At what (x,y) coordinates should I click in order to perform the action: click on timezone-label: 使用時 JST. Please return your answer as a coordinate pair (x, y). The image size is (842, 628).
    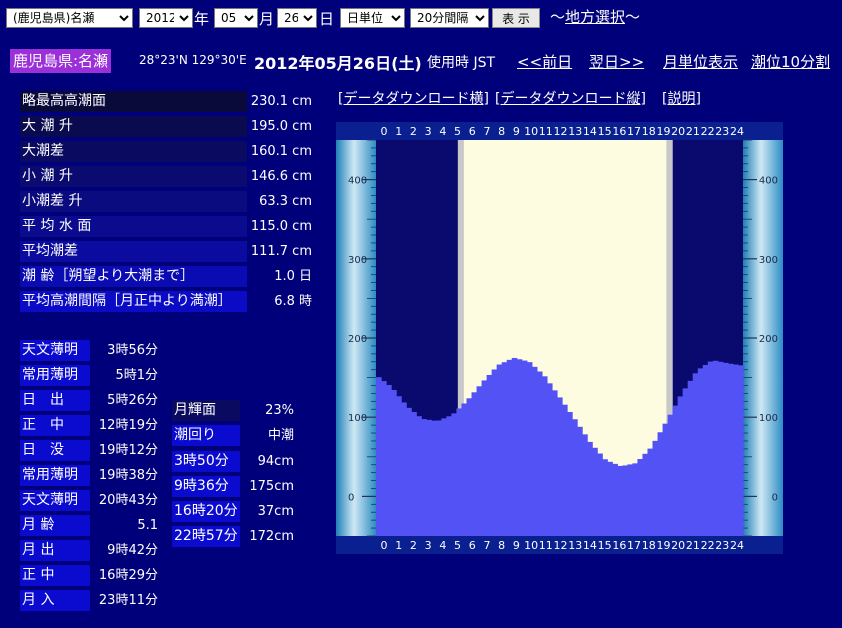
    Looking at the image, I should click on (461, 63).